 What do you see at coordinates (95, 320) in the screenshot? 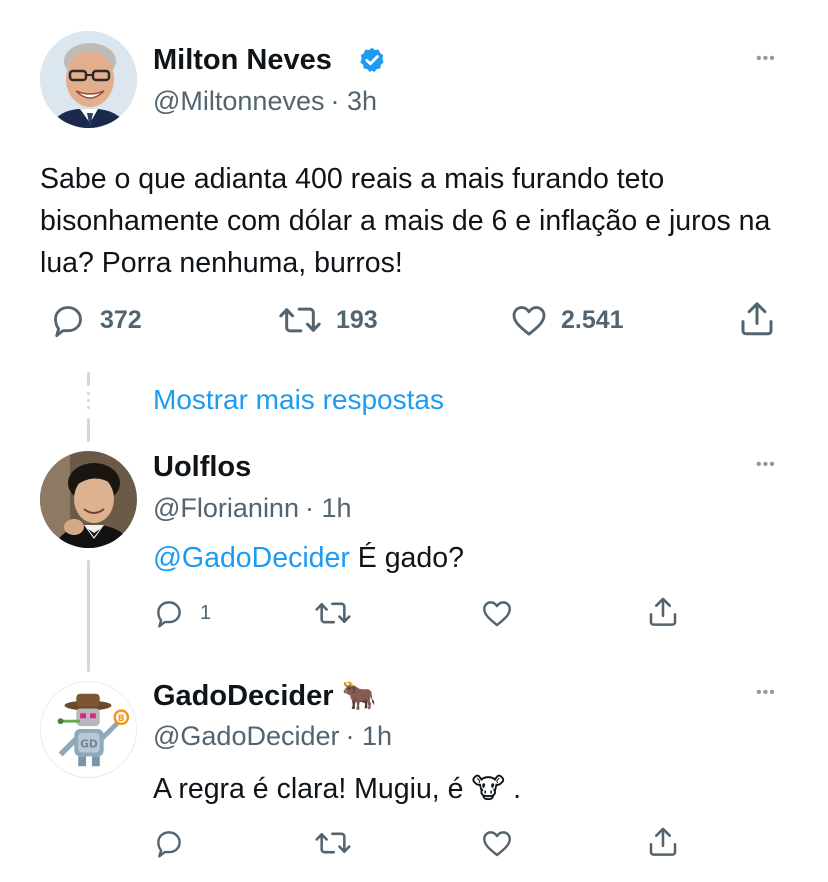
I see `reply-button: 372` at bounding box center [95, 320].